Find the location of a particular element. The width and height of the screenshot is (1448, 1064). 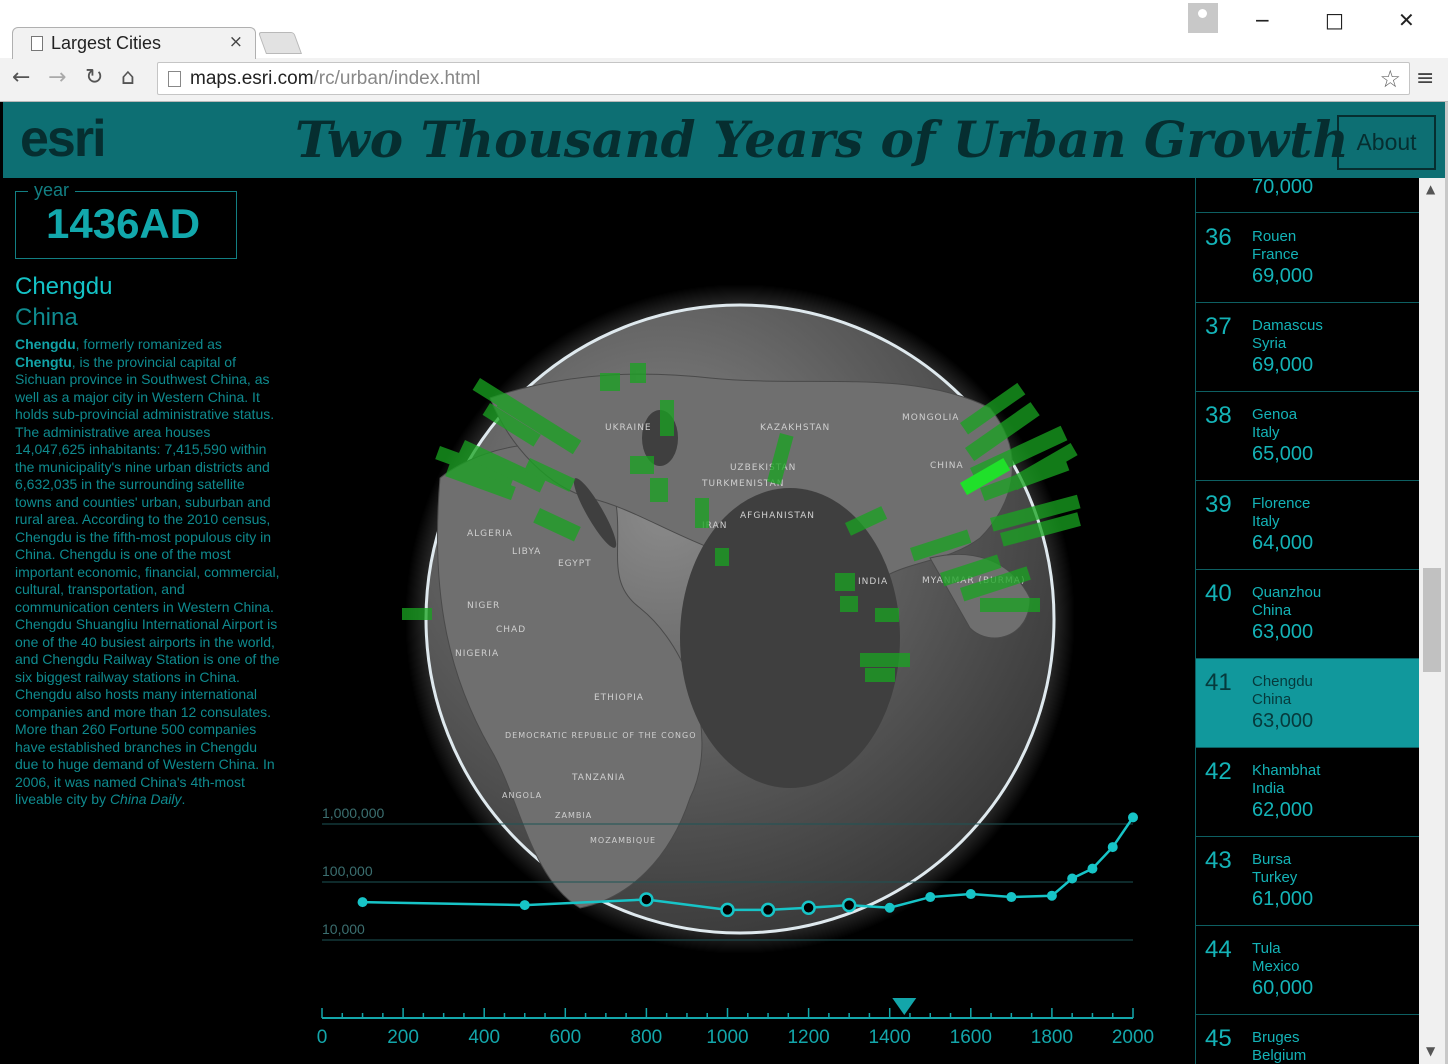

list-item: 39 Florence Italy 64,000 is located at coordinates (1307, 525).